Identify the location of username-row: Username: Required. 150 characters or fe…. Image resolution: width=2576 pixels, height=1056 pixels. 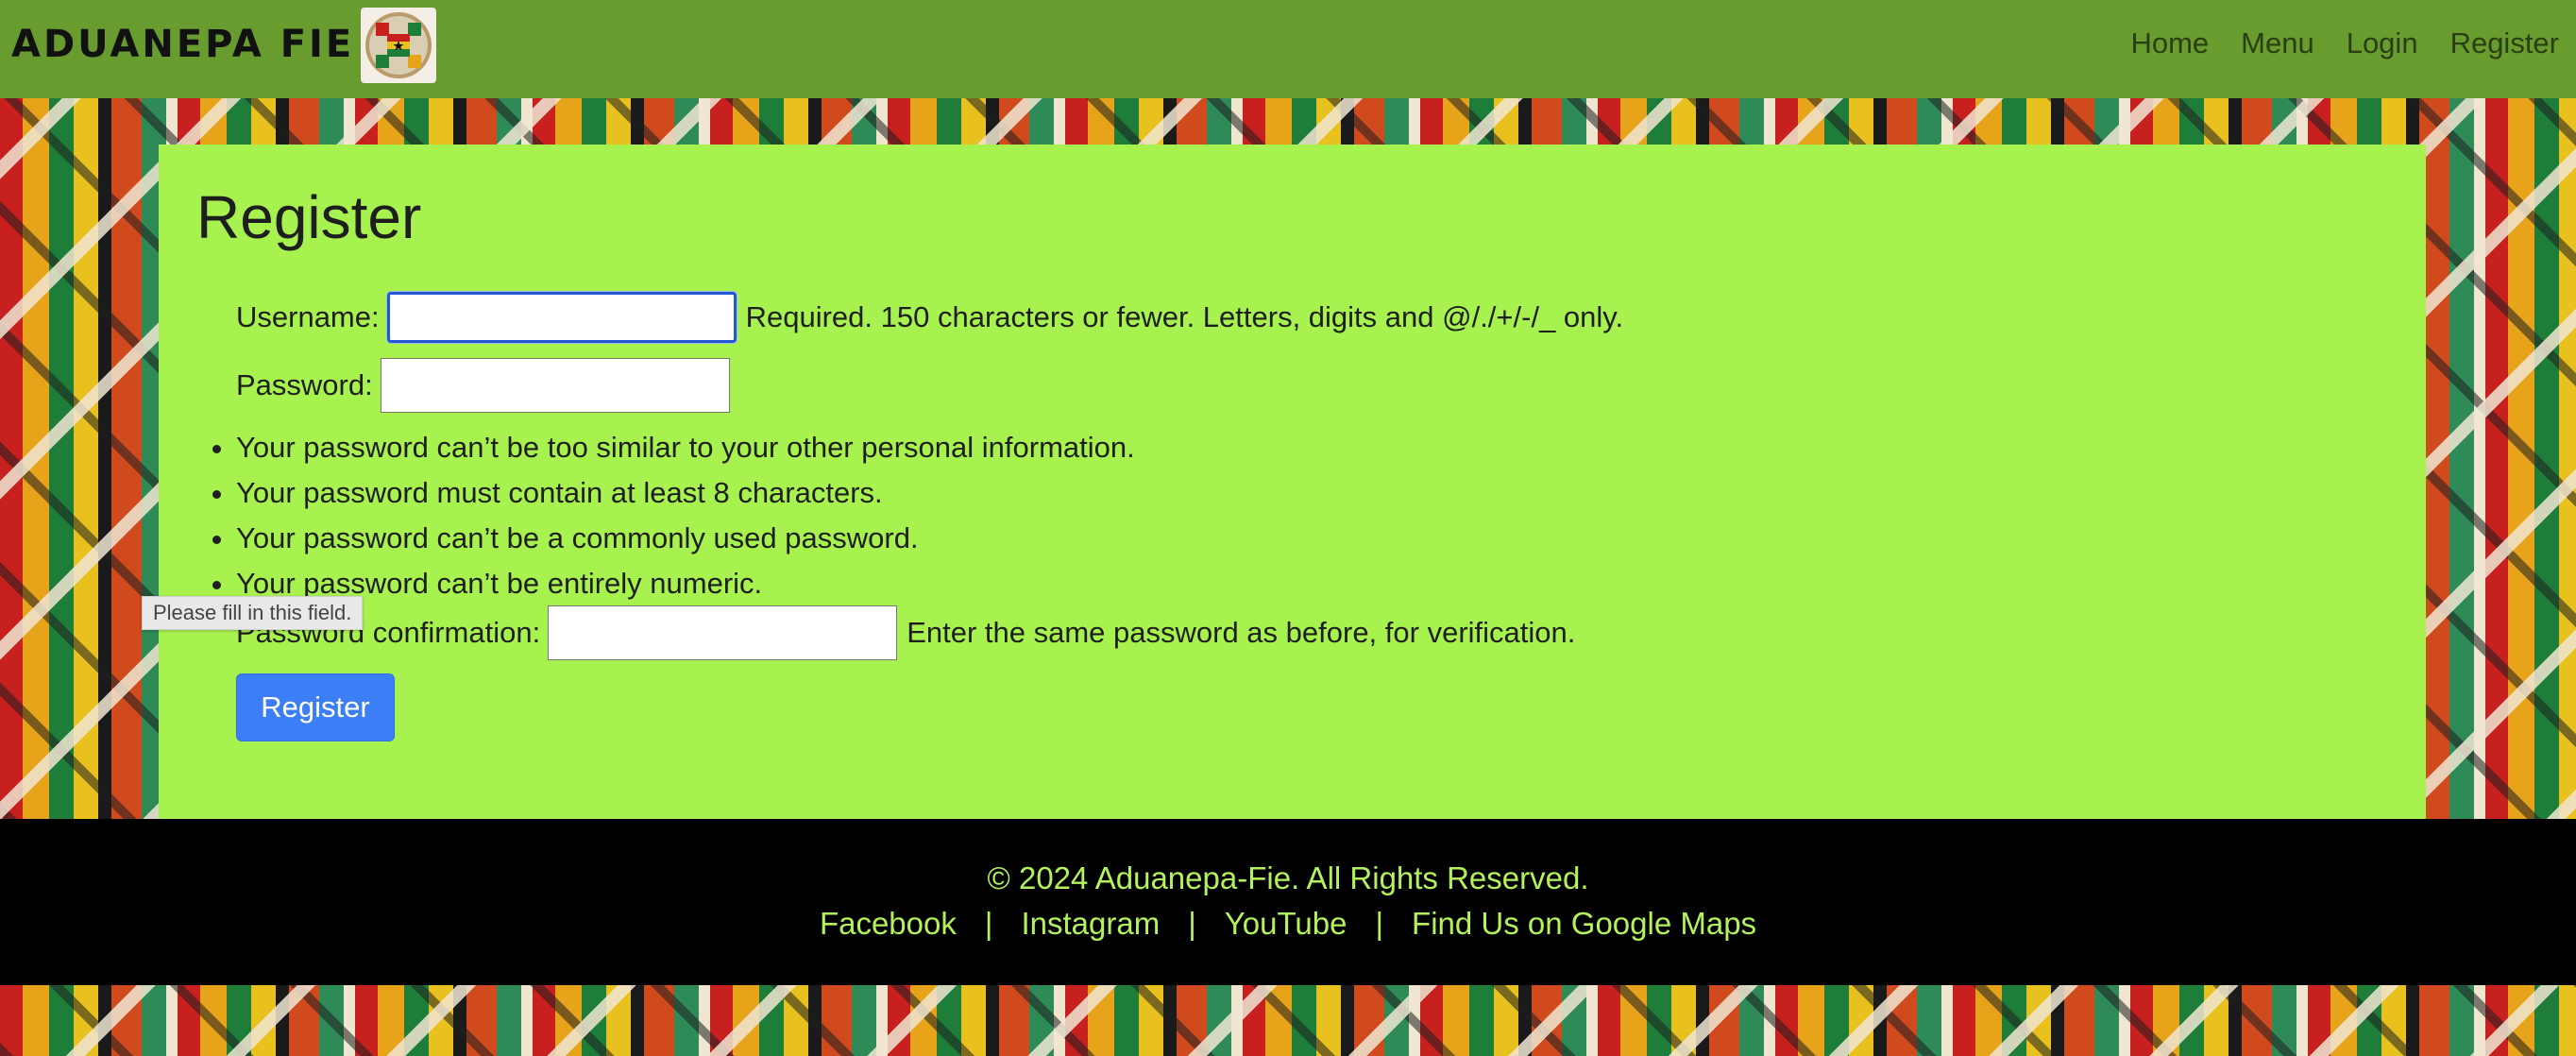
(929, 317).